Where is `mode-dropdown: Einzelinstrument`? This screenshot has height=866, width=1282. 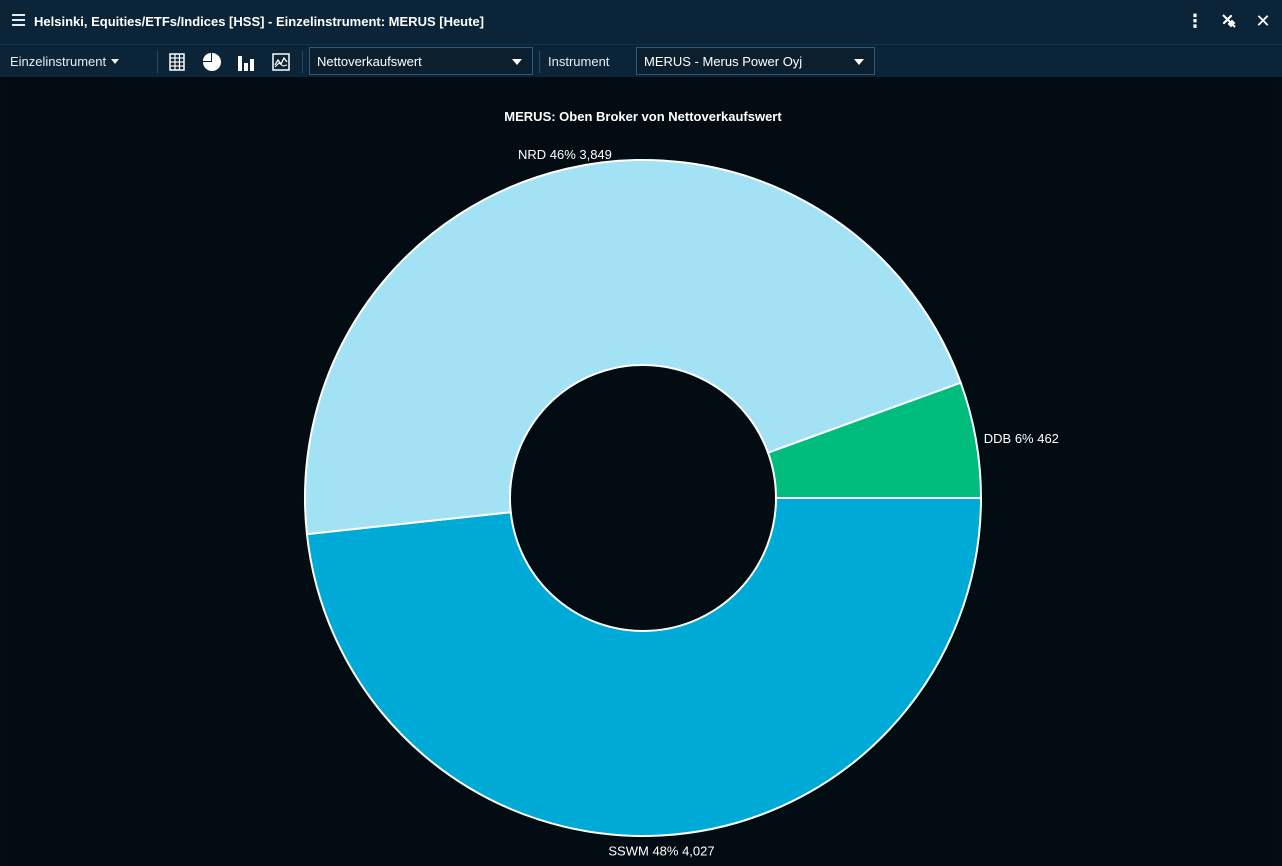 mode-dropdown: Einzelinstrument is located at coordinates (65, 61).